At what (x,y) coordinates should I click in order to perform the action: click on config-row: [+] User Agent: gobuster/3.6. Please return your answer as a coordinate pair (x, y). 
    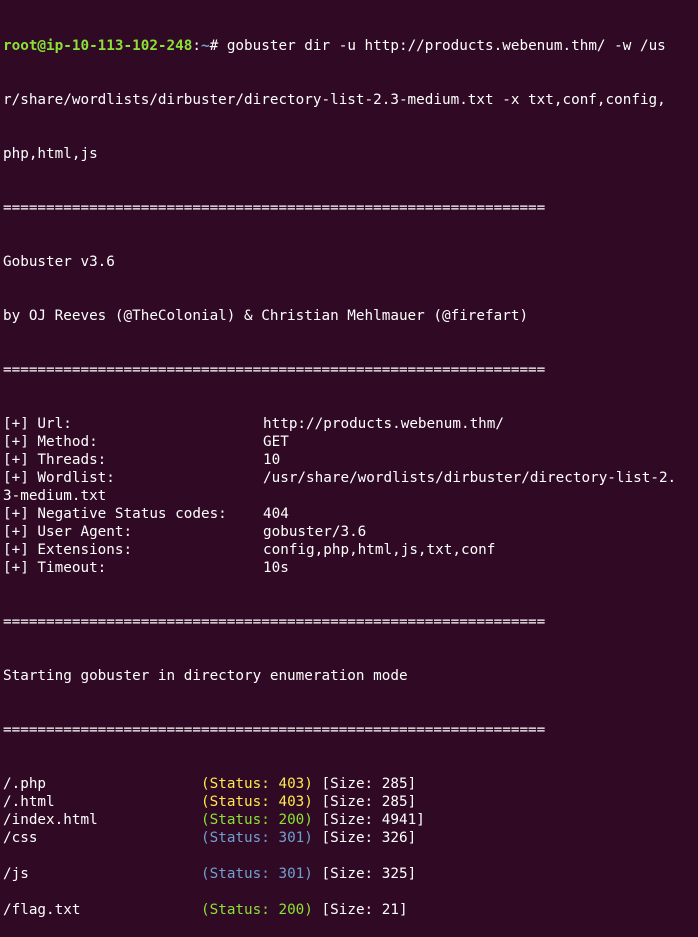
    Looking at the image, I should click on (350, 532).